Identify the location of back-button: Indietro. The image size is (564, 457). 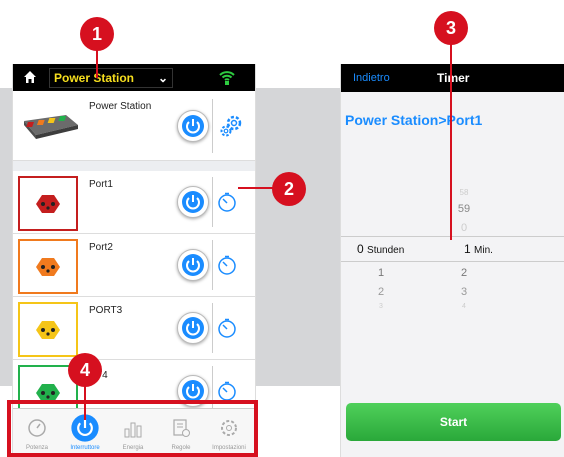
(371, 78).